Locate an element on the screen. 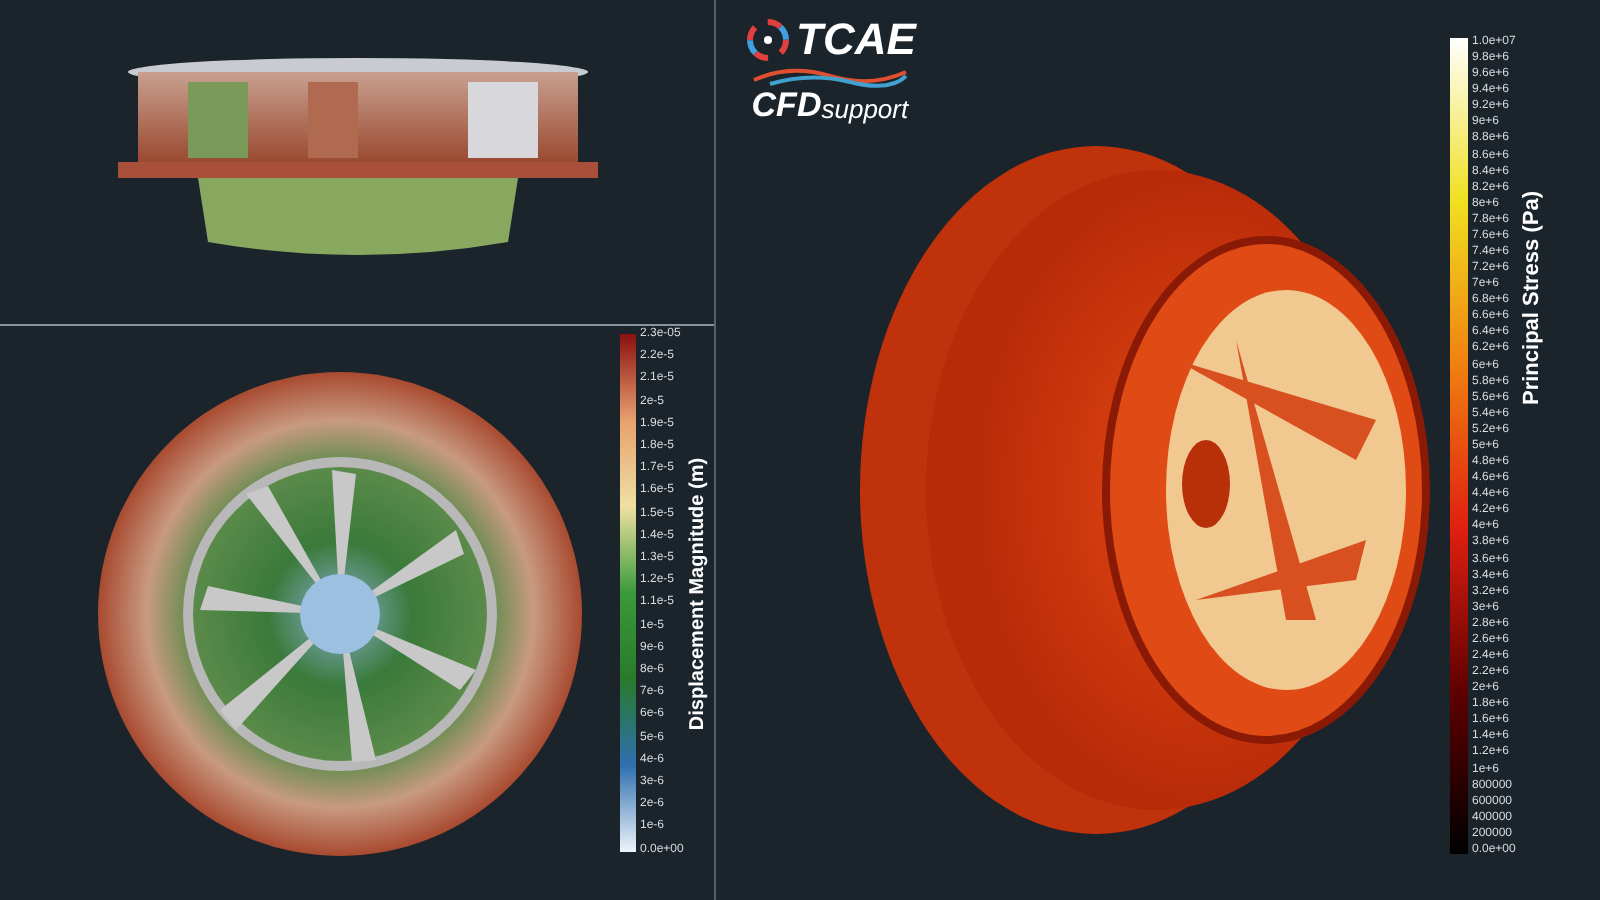 The height and width of the screenshot is (900, 1600). legend-title: Displacement Magnitude (m) is located at coordinates (697, 594).